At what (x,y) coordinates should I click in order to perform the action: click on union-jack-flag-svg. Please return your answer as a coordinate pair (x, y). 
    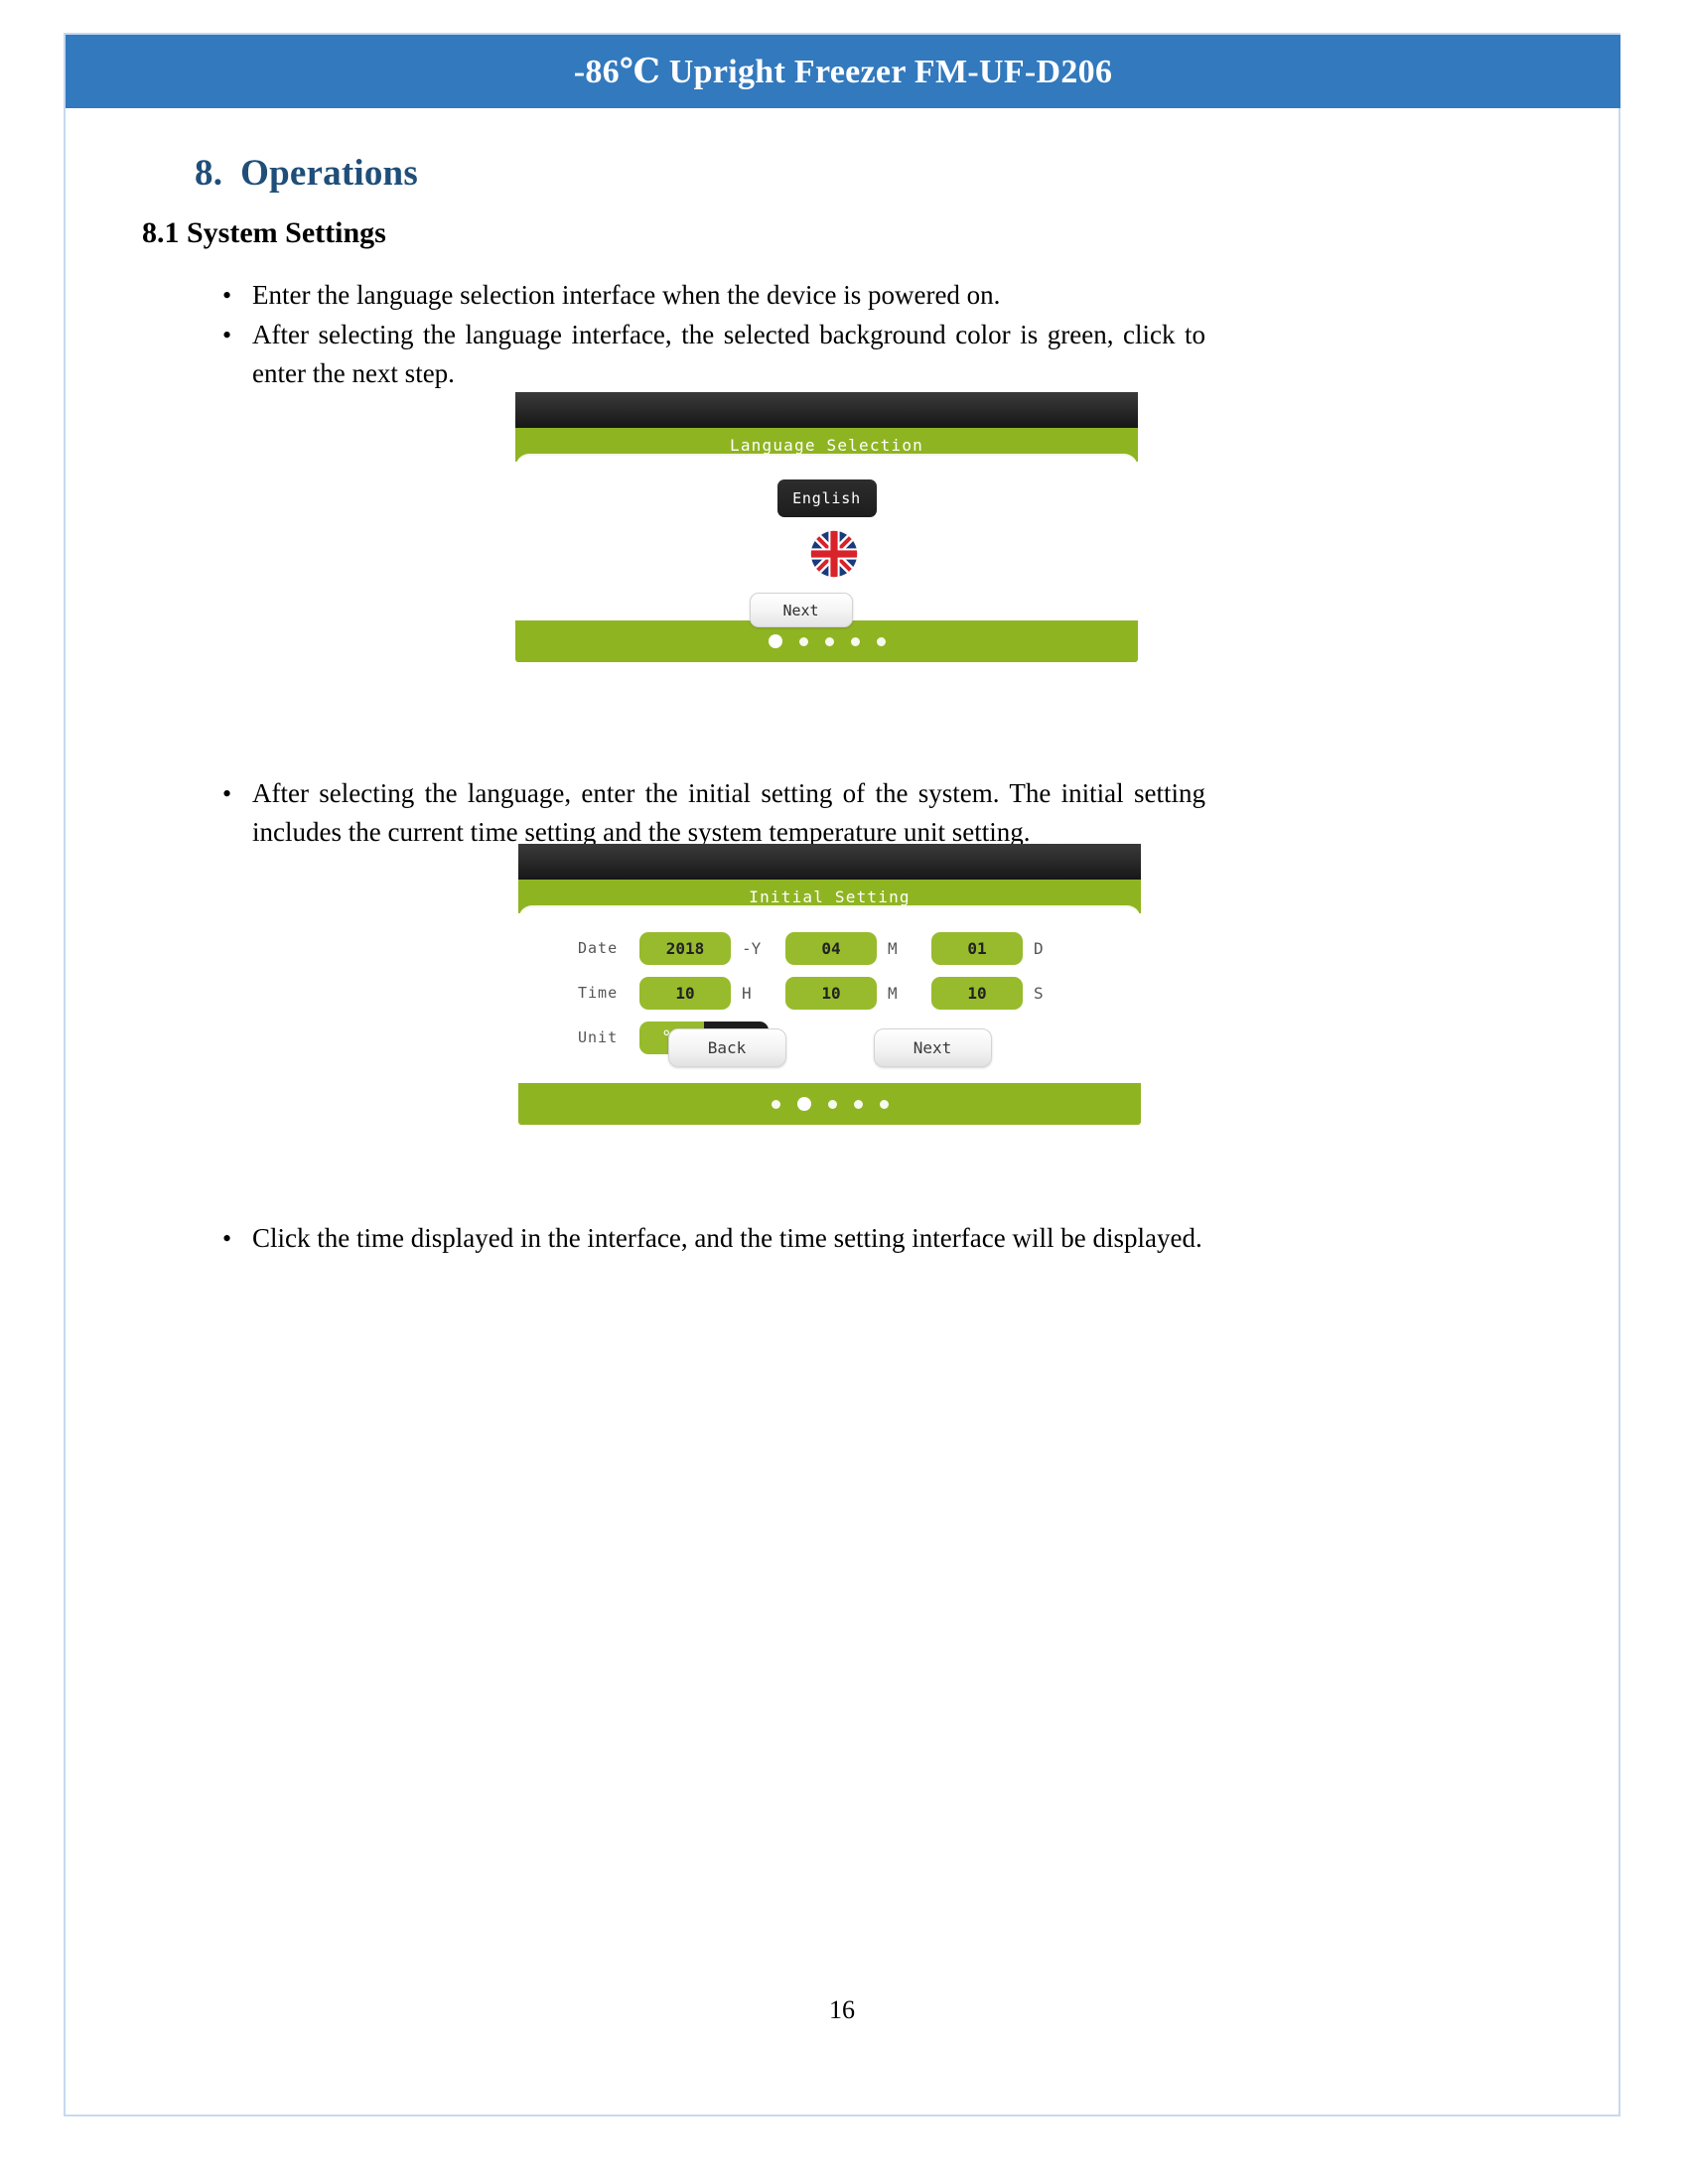
    Looking at the image, I should click on (833, 554).